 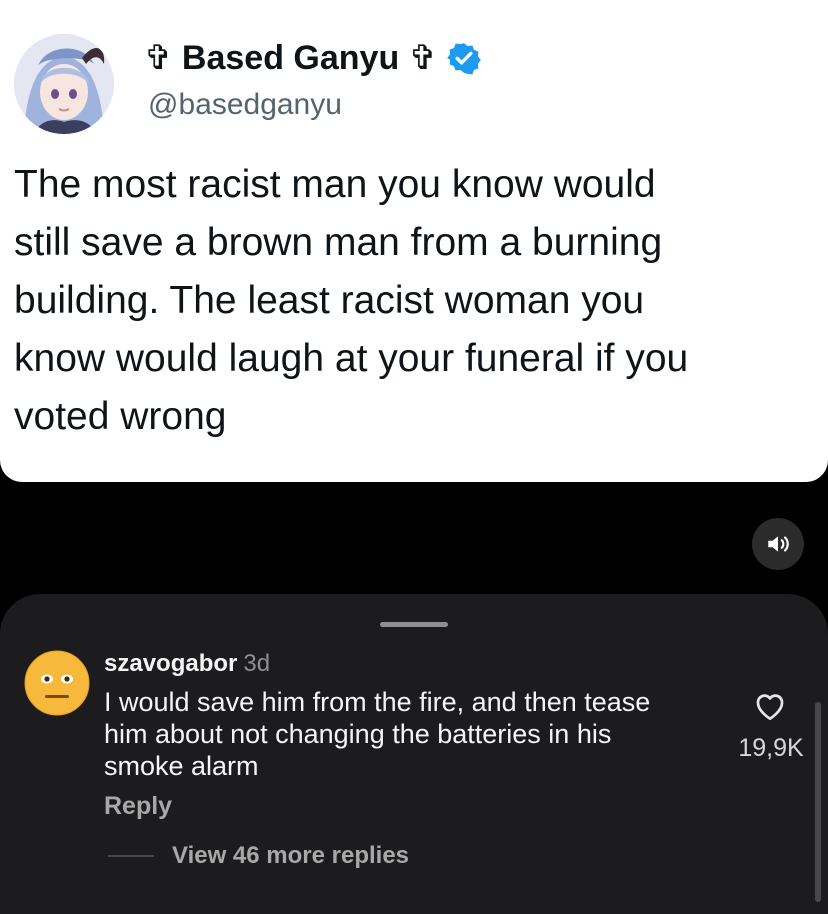 What do you see at coordinates (257, 663) in the screenshot?
I see `comment-timestamp: 3d` at bounding box center [257, 663].